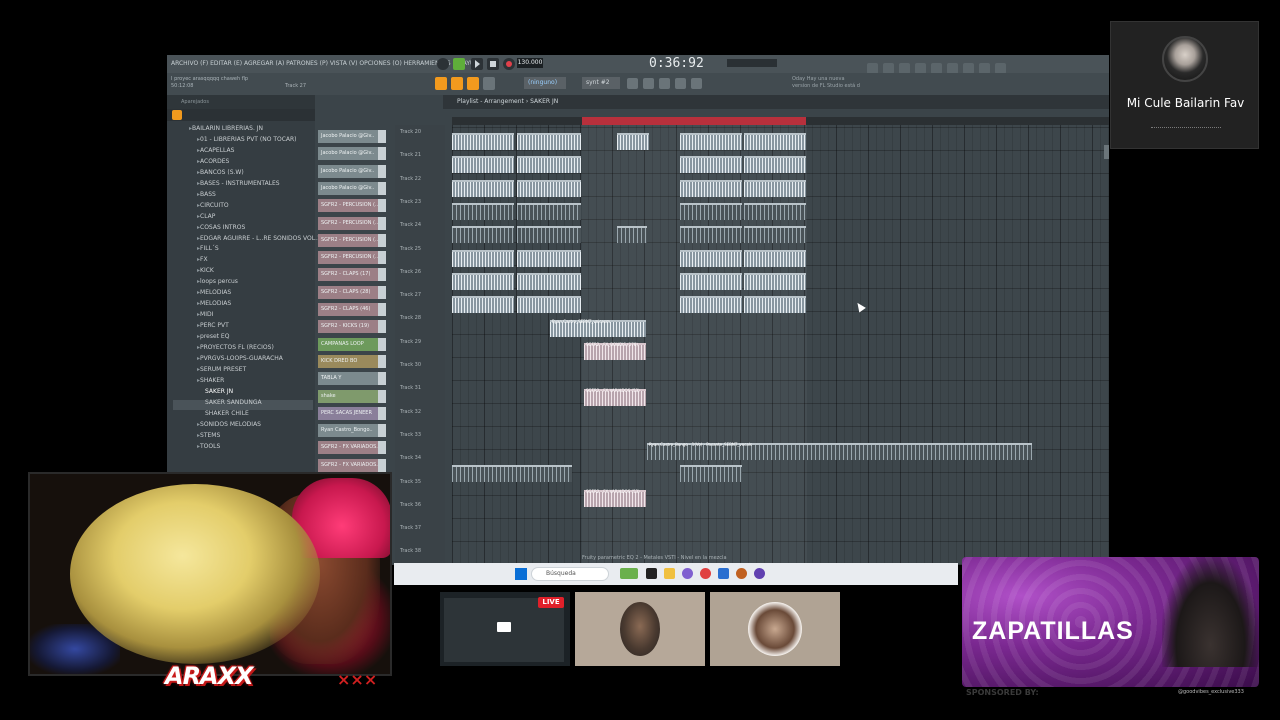  What do you see at coordinates (205, 314) in the screenshot?
I see `browser-item: MIDI` at bounding box center [205, 314].